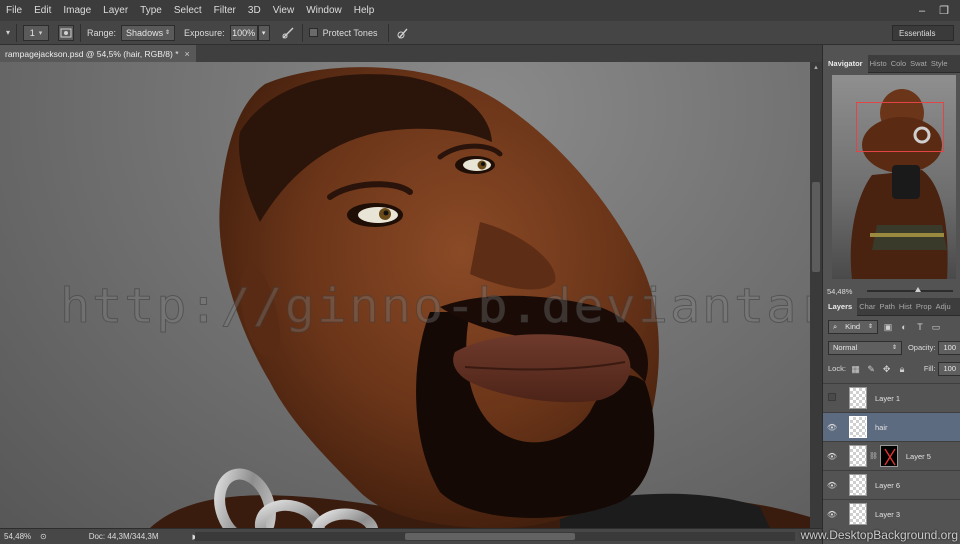 The image size is (960, 544). Describe the element at coordinates (888, 485) in the screenshot. I see `layer-name: Layer 6` at that location.